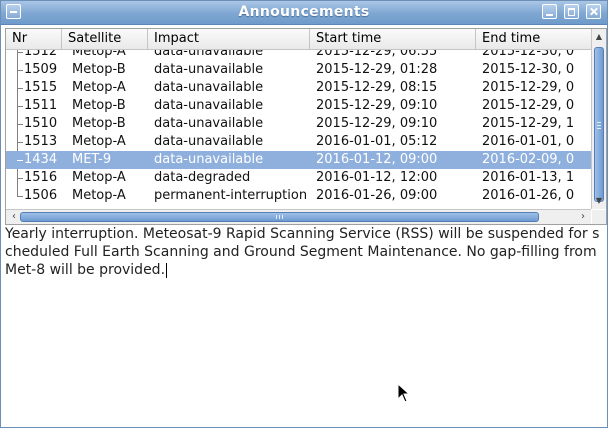 The width and height of the screenshot is (608, 428). I want to click on mouse-pointer-icon, so click(404, 393).